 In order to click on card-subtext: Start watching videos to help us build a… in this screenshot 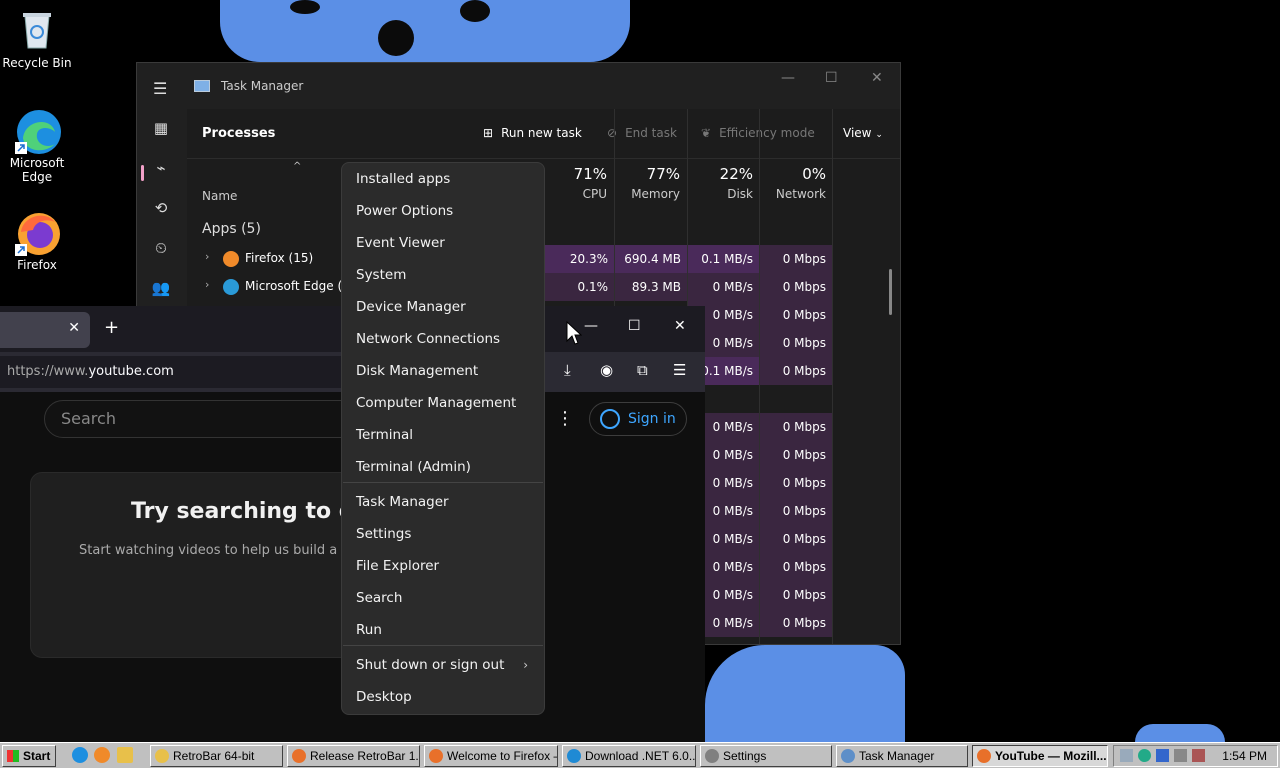, I will do `click(220, 550)`.